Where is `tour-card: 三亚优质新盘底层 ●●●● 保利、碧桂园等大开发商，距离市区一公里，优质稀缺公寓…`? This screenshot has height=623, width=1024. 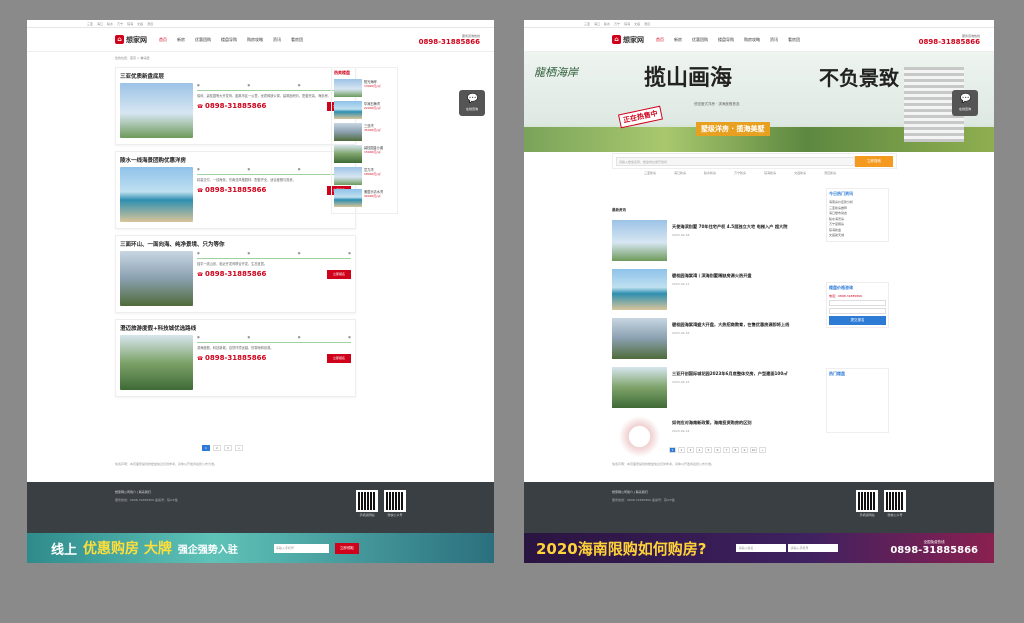
tour-card: 三亚优质新盘底层 ●●●● 保利、碧桂园等大开发商，距离市区一公里，优质稀缺公寓… is located at coordinates (235, 106).